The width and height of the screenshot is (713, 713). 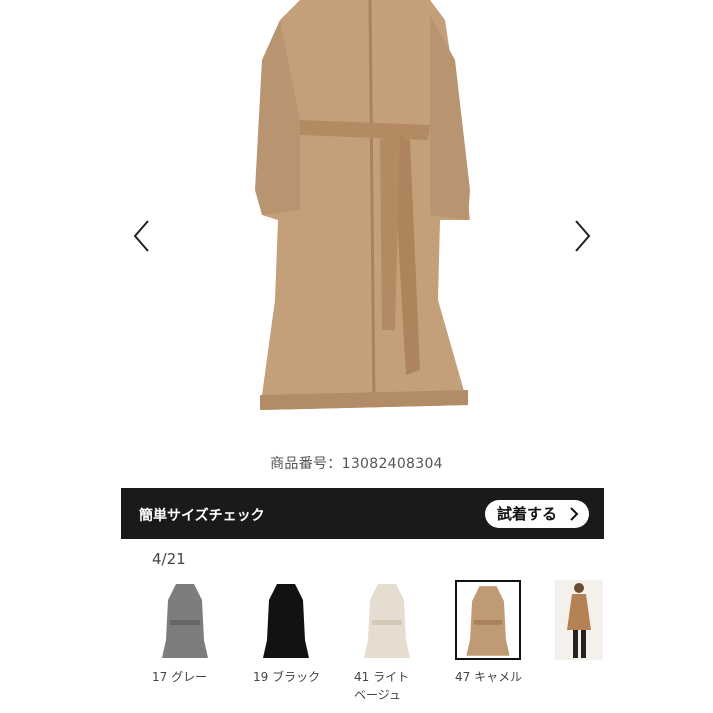 I want to click on color-thumb-light-beige, so click(x=387, y=620).